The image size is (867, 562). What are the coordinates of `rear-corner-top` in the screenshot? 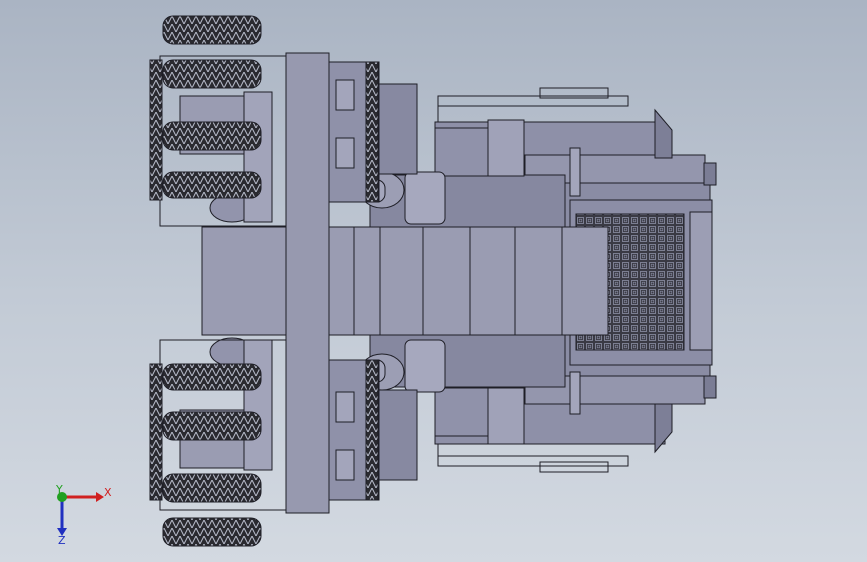 It's located at (663, 133).